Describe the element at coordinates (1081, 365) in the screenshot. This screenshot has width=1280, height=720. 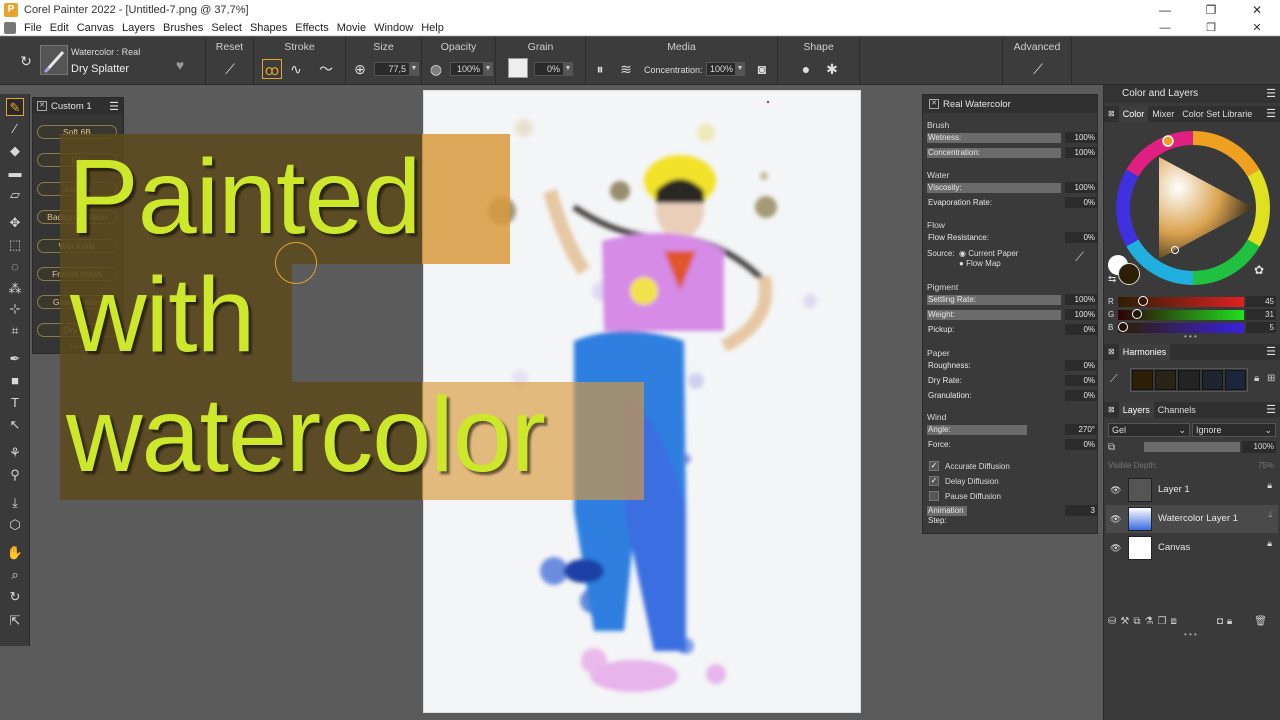
I see `roughness-value: 0%` at that location.